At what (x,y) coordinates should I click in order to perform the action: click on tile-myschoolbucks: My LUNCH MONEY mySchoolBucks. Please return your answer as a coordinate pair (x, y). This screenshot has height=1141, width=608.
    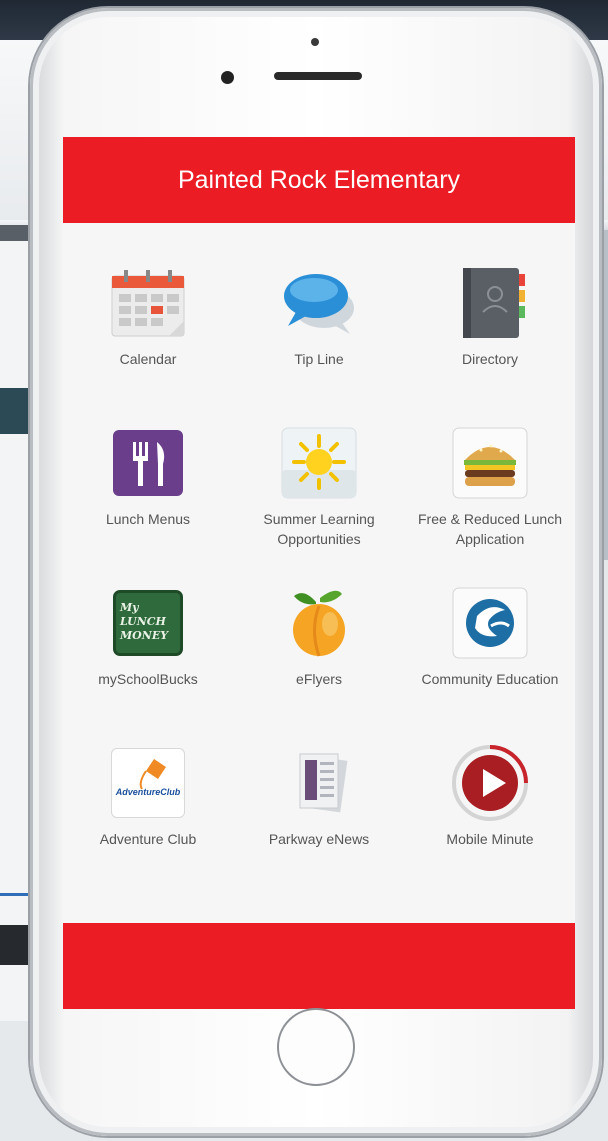
    Looking at the image, I should click on (148, 636).